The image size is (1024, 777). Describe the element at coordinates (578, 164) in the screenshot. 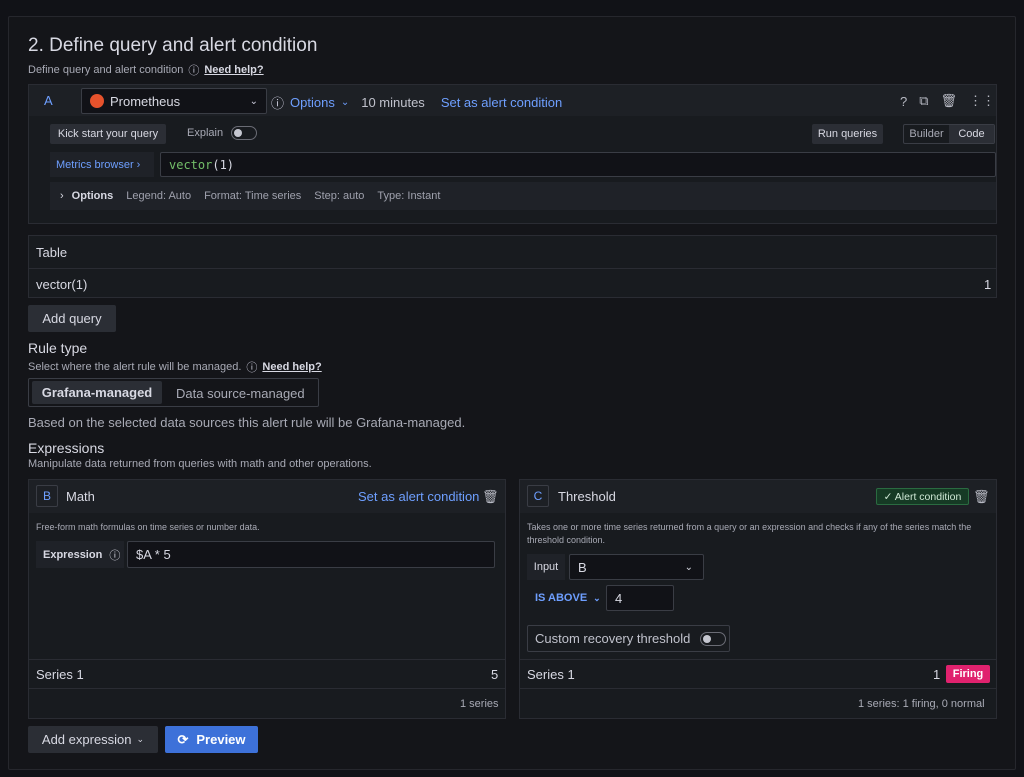

I see `query-code-editor: vector (1)` at that location.